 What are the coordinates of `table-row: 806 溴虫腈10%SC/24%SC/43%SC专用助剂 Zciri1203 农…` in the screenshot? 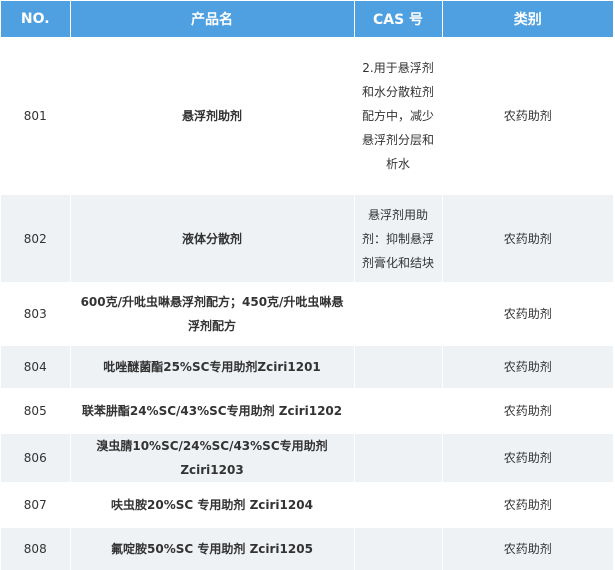 It's located at (307, 458).